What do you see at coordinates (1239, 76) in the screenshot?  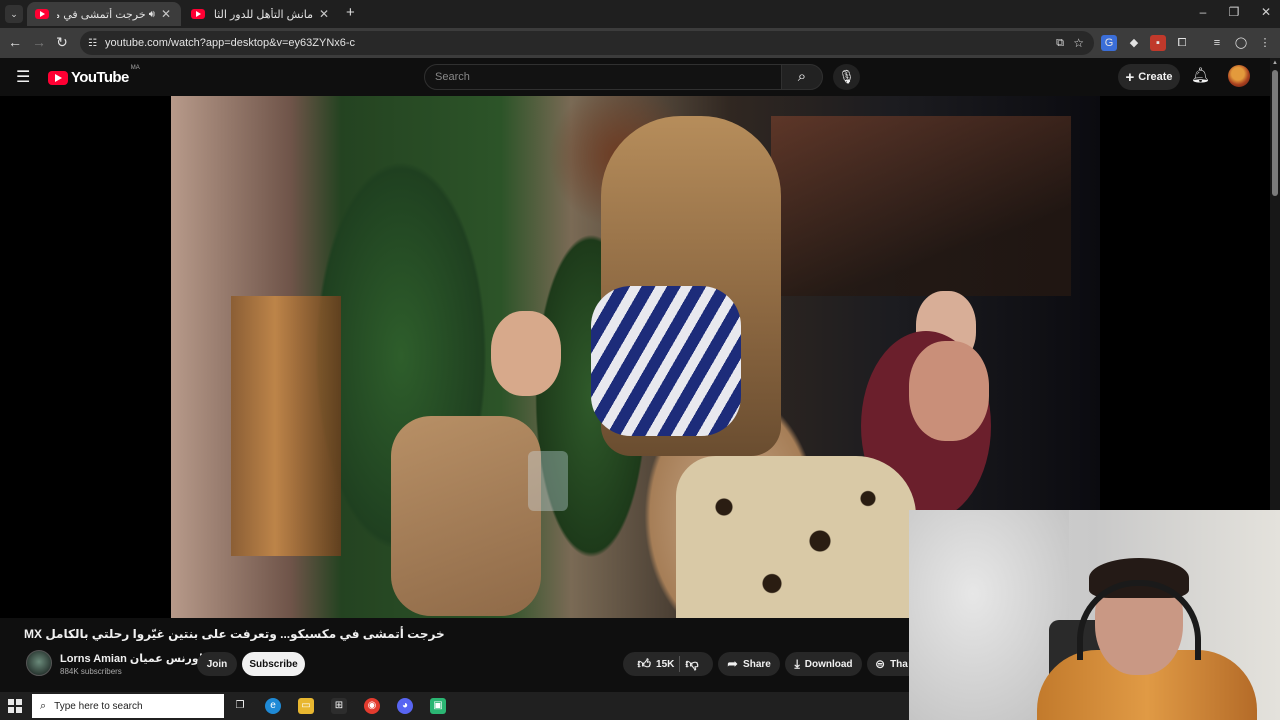 I see `avatar` at bounding box center [1239, 76].